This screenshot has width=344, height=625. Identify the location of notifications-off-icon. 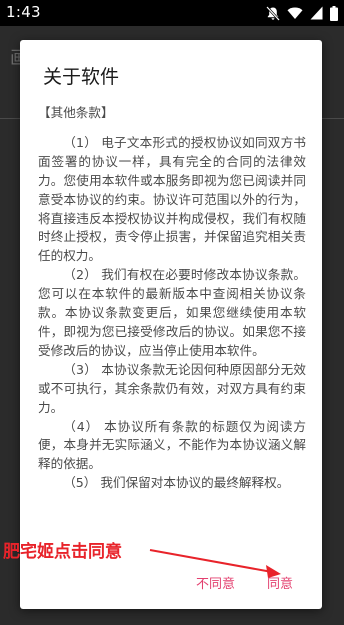
(273, 13).